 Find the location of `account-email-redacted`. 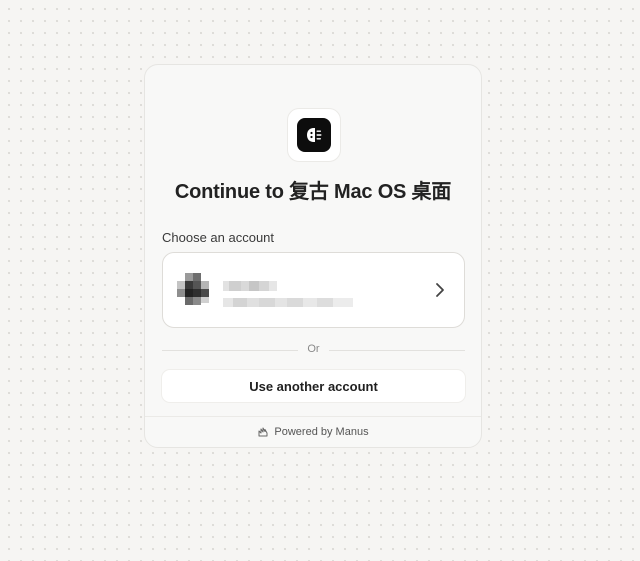

account-email-redacted is located at coordinates (288, 300).